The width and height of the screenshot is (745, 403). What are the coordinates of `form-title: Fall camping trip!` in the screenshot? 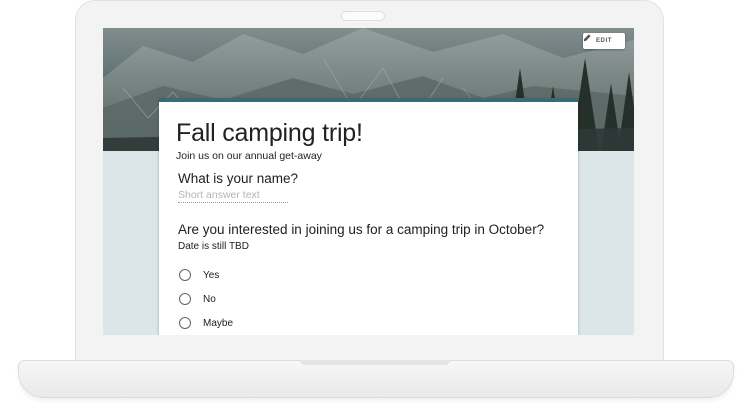 It's located at (269, 133).